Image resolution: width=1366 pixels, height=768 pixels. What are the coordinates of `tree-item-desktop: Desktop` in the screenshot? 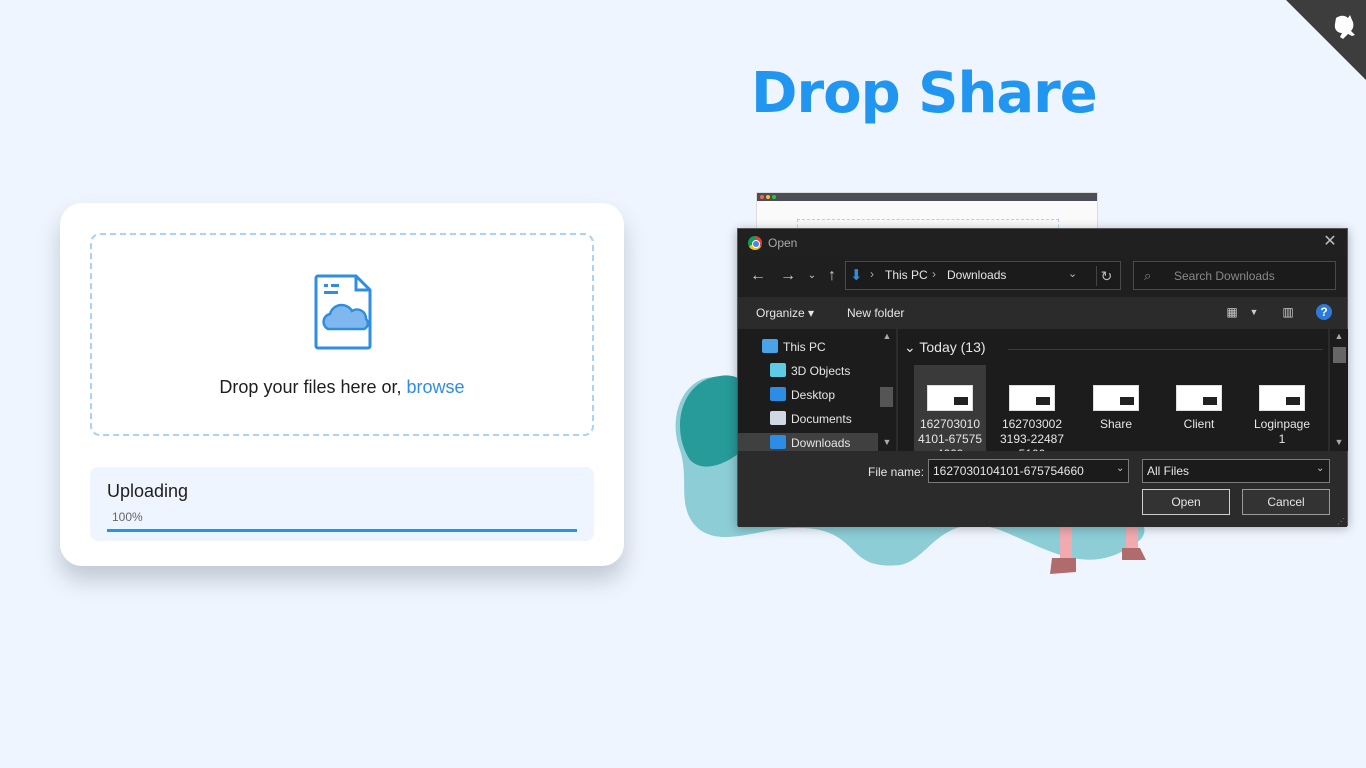 It's located at (802, 397).